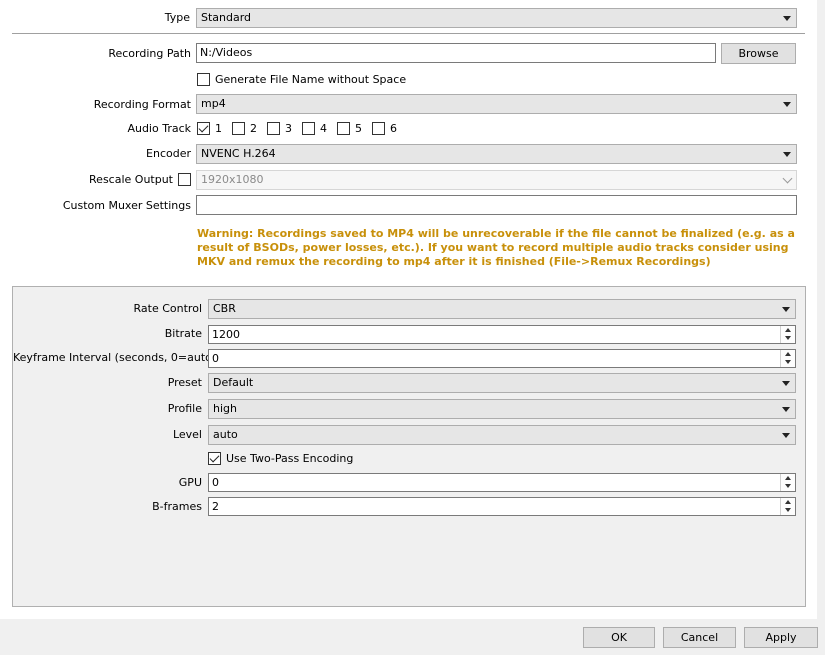 This screenshot has width=825, height=655. What do you see at coordinates (787, 482) in the screenshot?
I see `gpu-stepper` at bounding box center [787, 482].